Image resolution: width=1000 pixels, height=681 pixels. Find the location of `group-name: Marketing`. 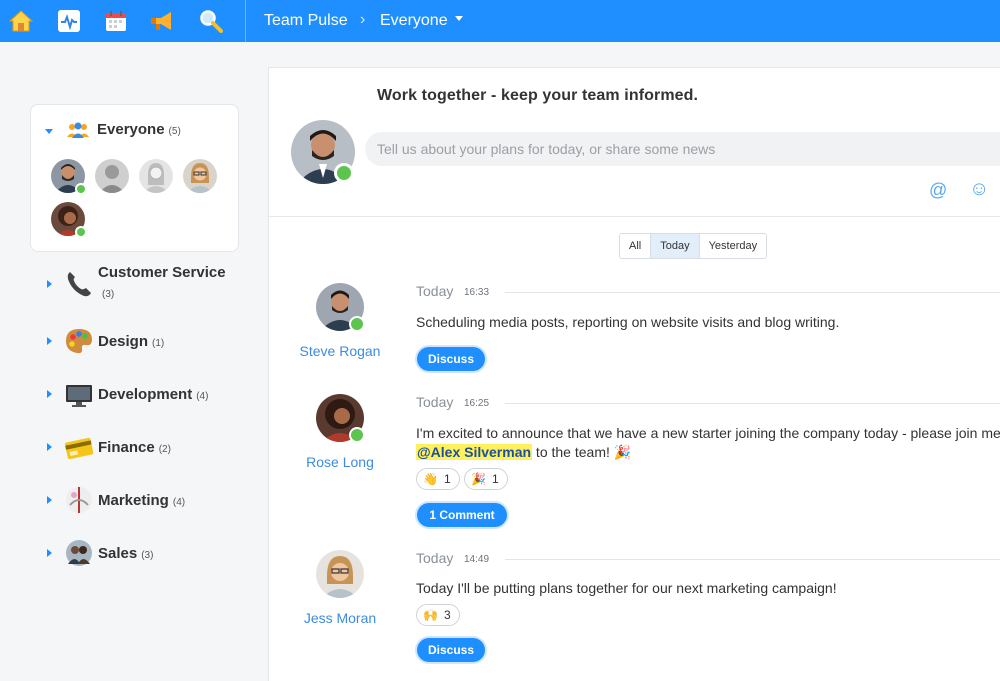

group-name: Marketing is located at coordinates (133, 500).